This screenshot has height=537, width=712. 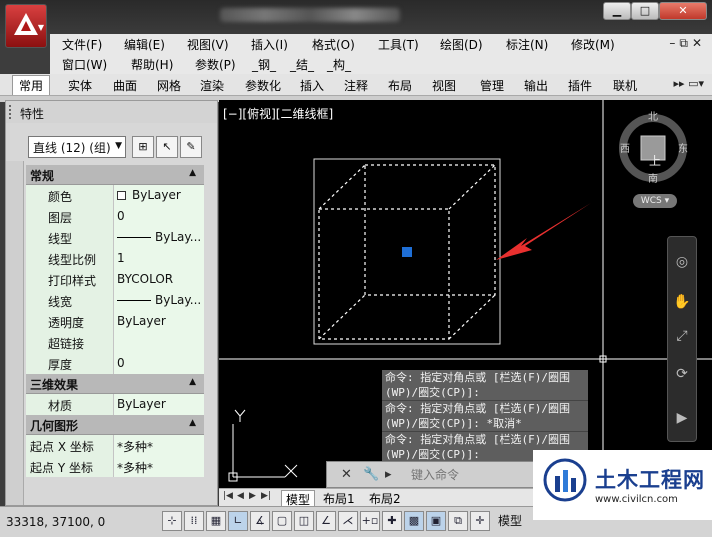 I want to click on zoom-icon: ⤢, so click(x=682, y=336).